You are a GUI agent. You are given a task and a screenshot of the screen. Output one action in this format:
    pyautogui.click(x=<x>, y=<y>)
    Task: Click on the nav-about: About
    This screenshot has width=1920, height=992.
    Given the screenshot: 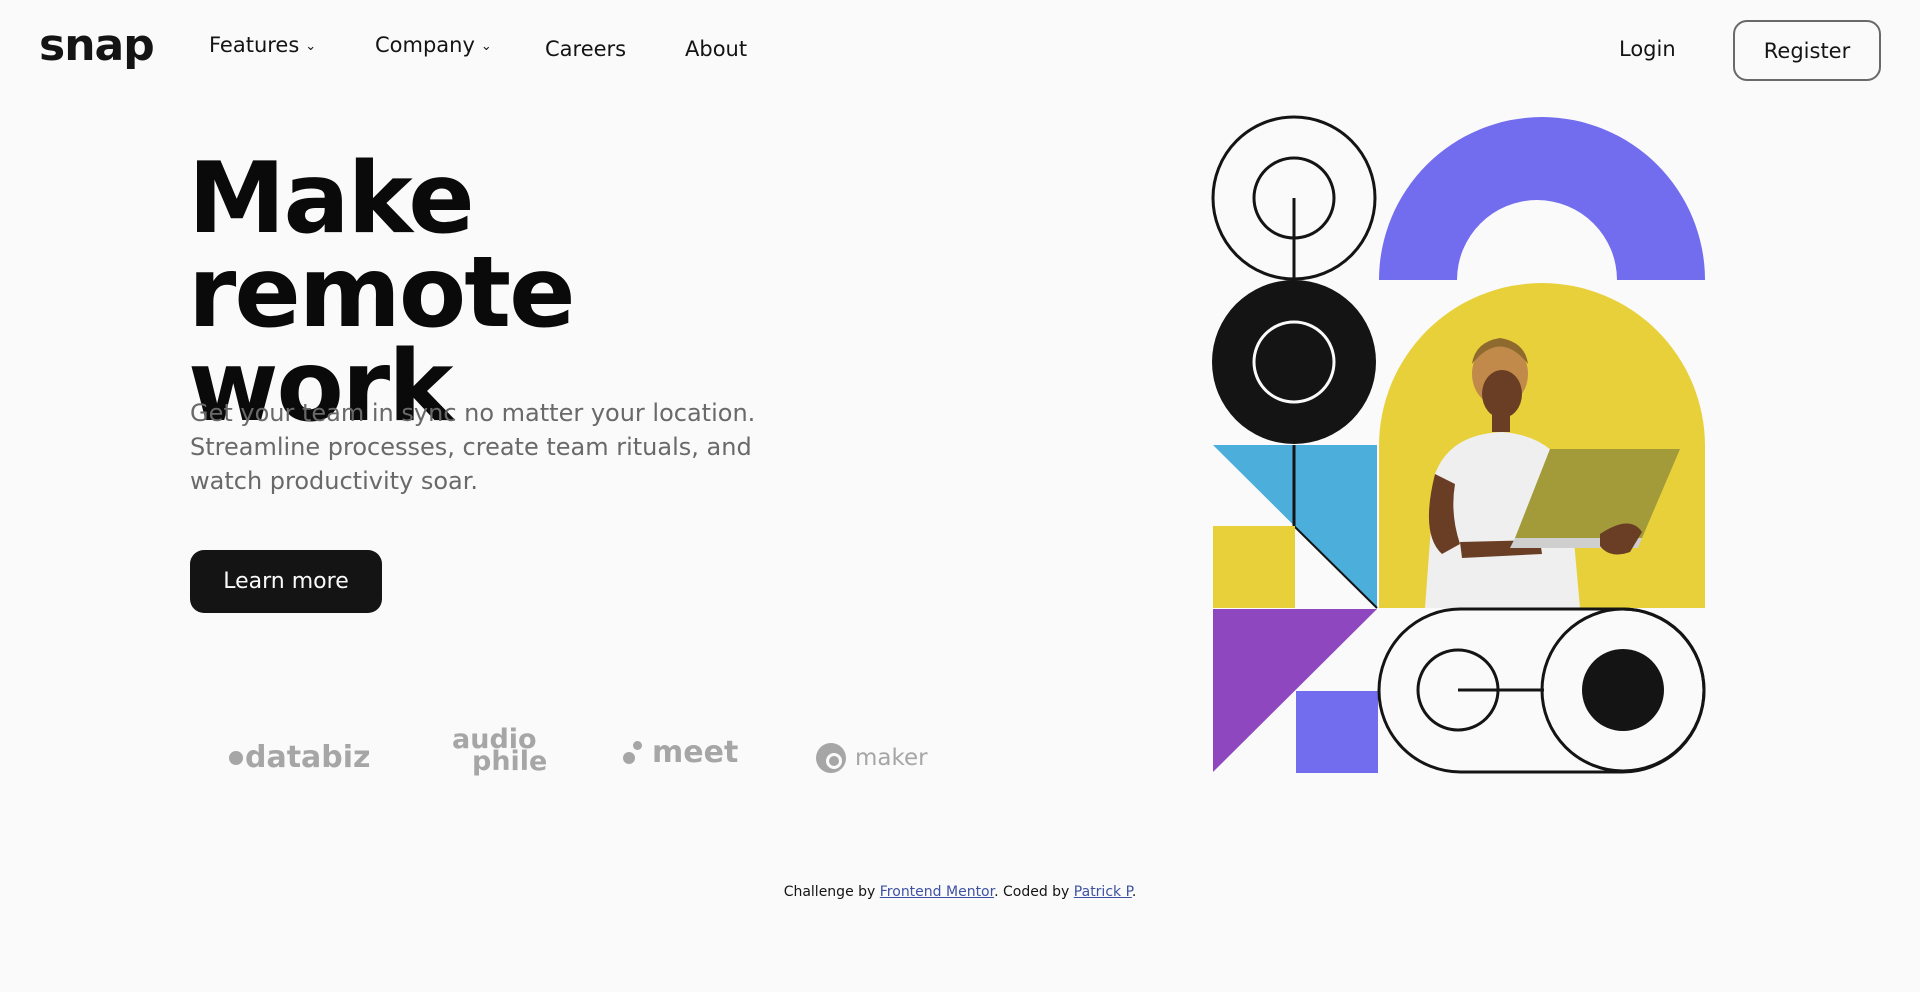 What is the action you would take?
    pyautogui.click(x=716, y=49)
    